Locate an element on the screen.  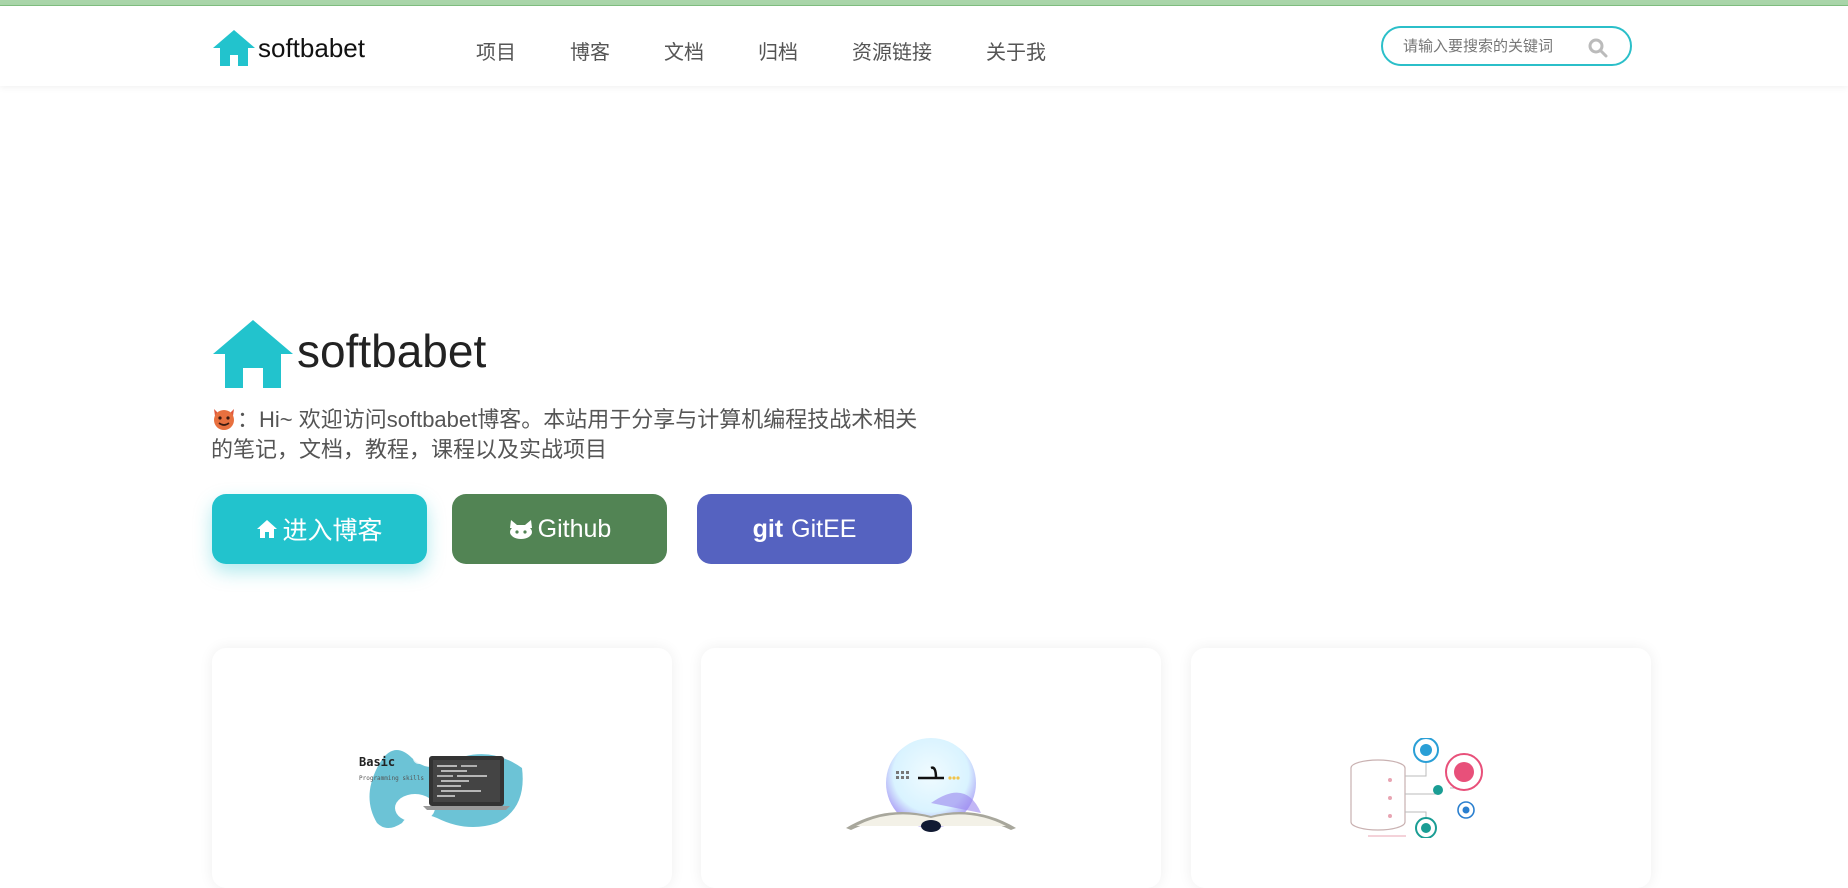
hero-name: softbabet is located at coordinates (392, 351).